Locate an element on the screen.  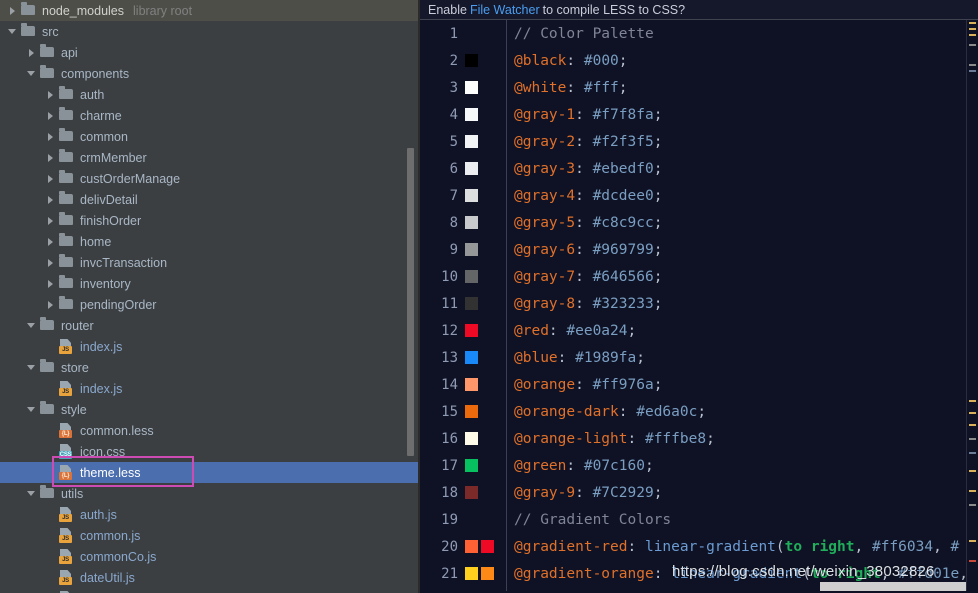
tree-row-finishorder: finishOrder is located at coordinates (210, 220).